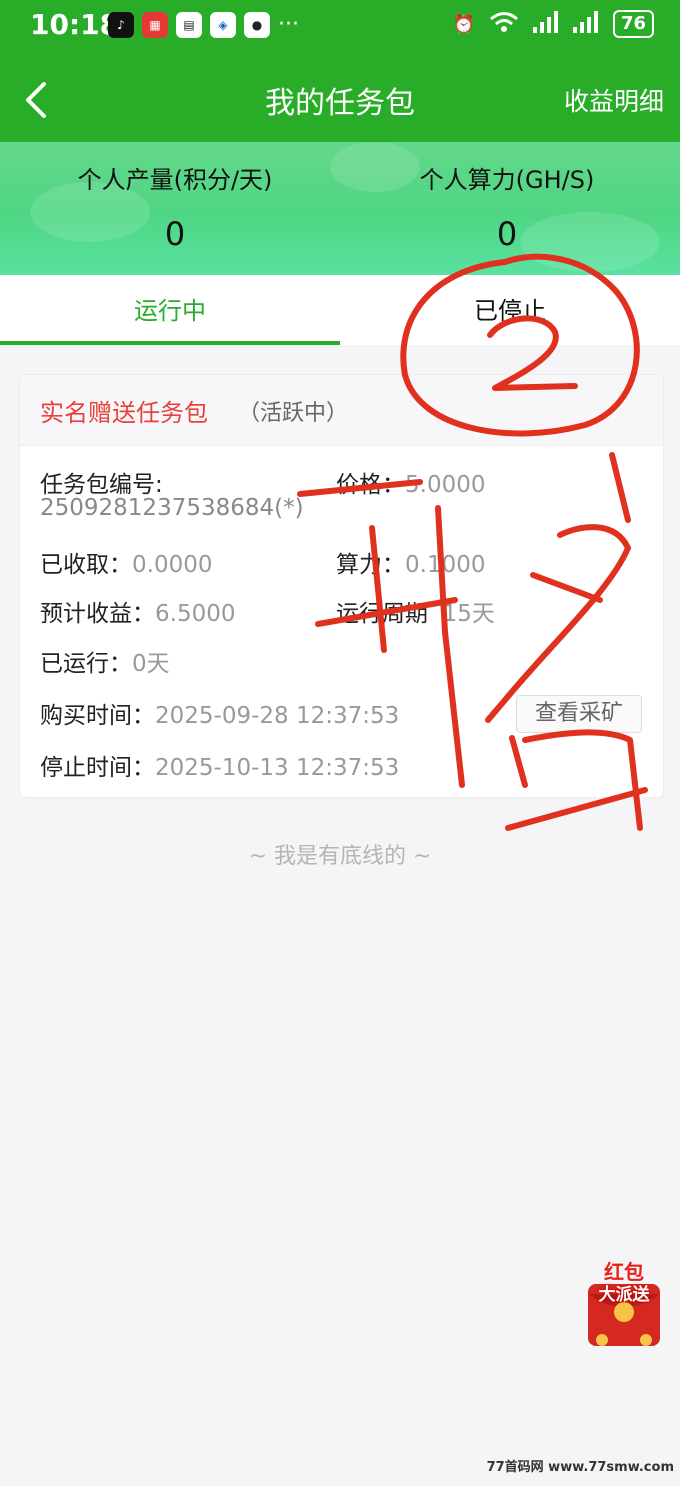 Image resolution: width=680 pixels, height=1486 pixels. I want to click on view-mining-button: 查看采矿, so click(579, 714).